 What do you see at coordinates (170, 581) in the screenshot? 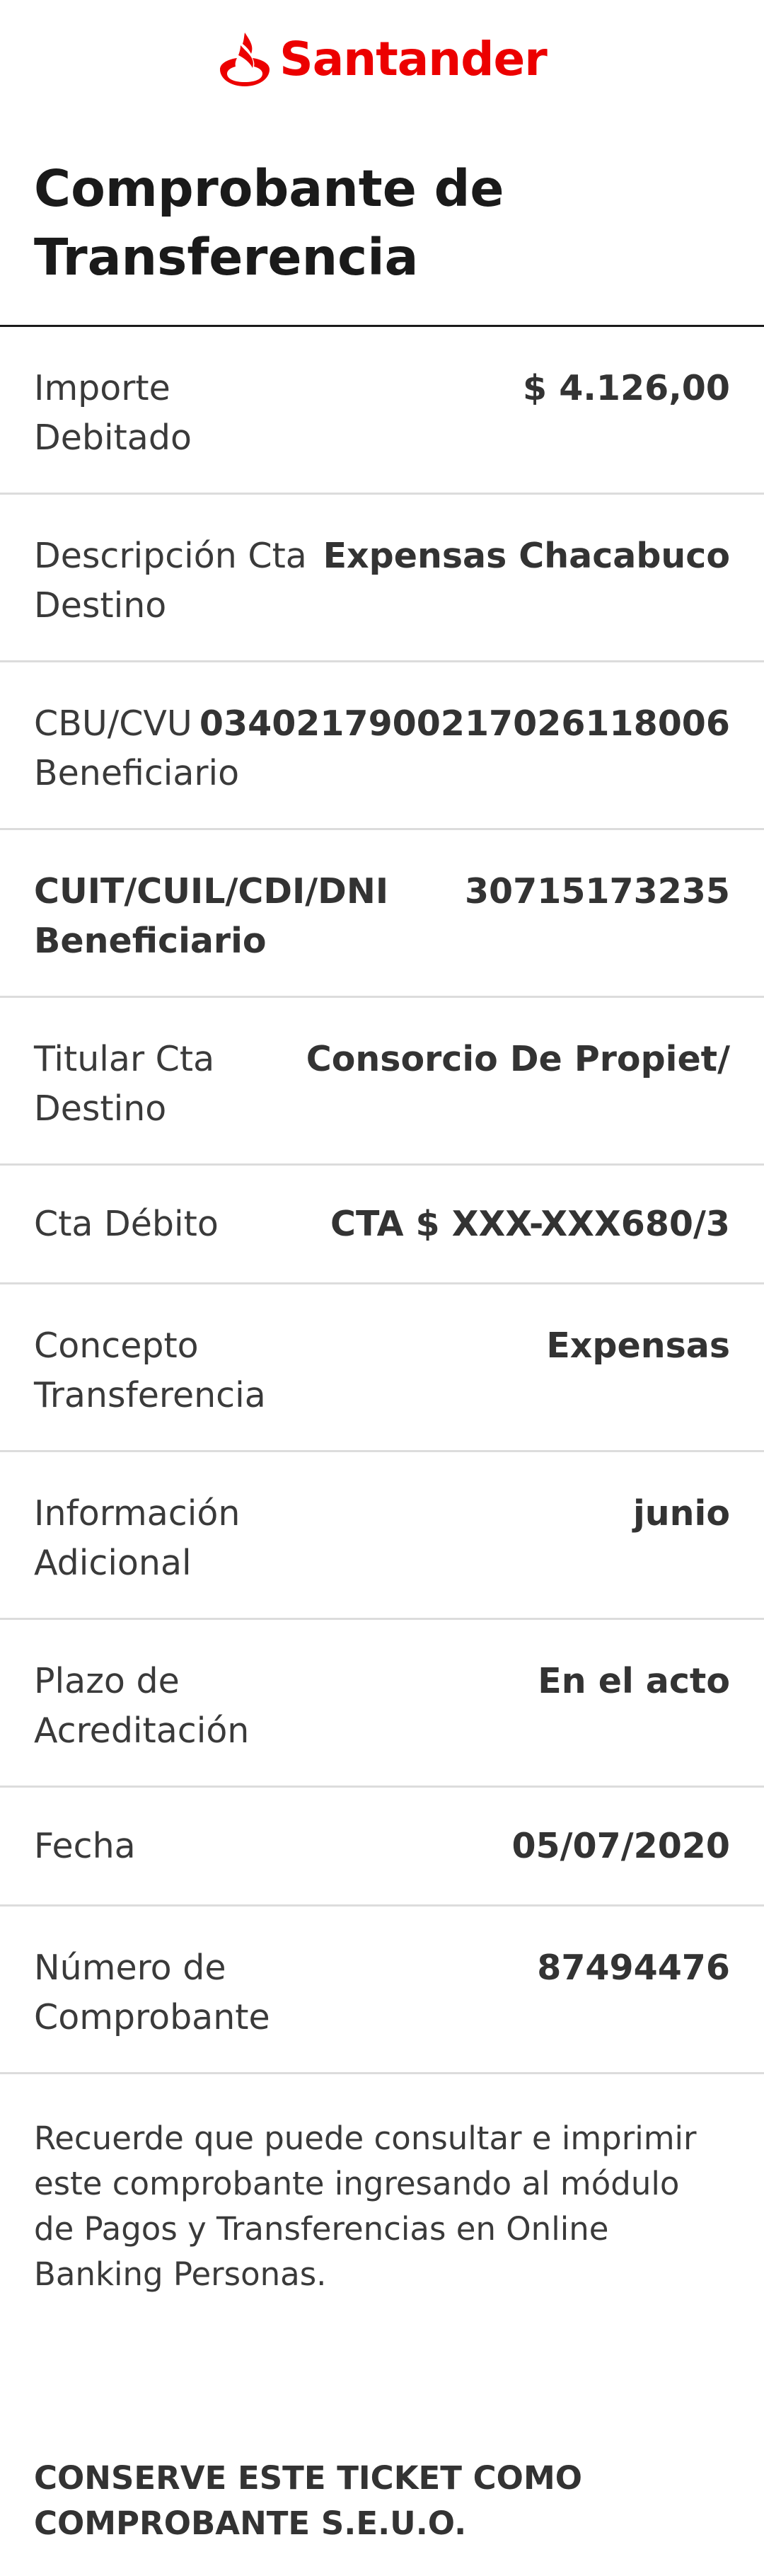
I see `row-label: Descripción Cta Destino` at bounding box center [170, 581].